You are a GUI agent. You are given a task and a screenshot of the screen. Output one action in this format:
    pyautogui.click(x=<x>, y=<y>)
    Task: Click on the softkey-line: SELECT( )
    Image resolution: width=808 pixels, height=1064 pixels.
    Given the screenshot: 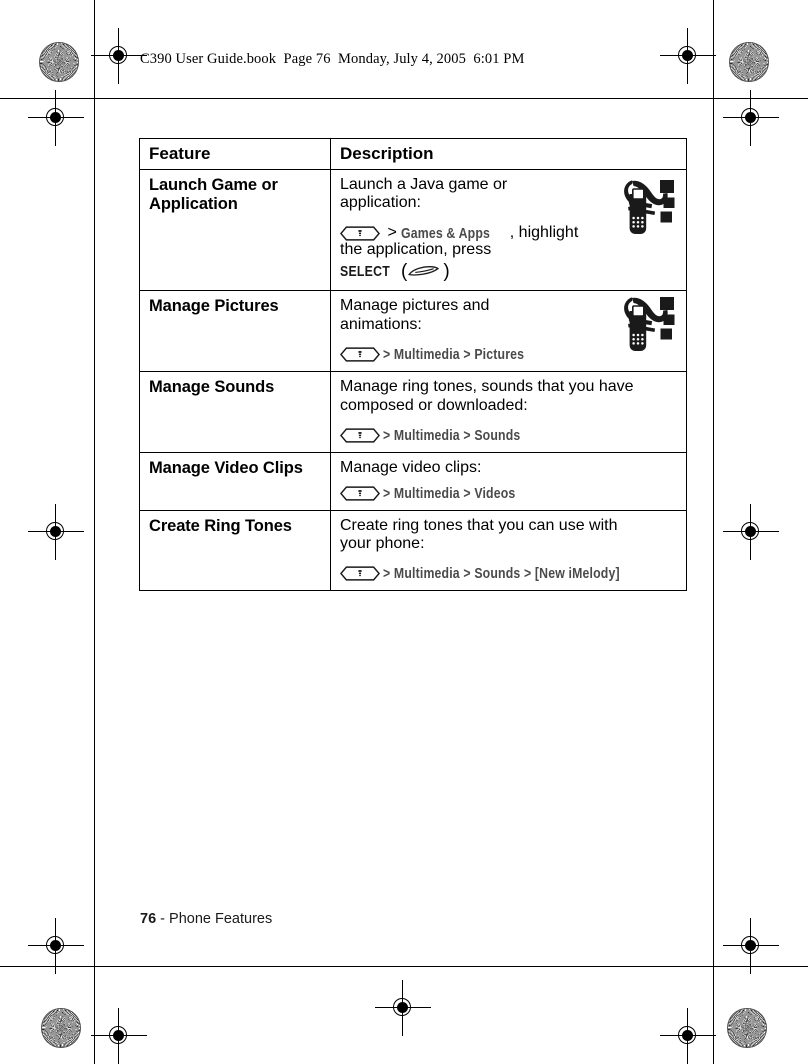 What is the action you would take?
    pyautogui.click(x=508, y=271)
    